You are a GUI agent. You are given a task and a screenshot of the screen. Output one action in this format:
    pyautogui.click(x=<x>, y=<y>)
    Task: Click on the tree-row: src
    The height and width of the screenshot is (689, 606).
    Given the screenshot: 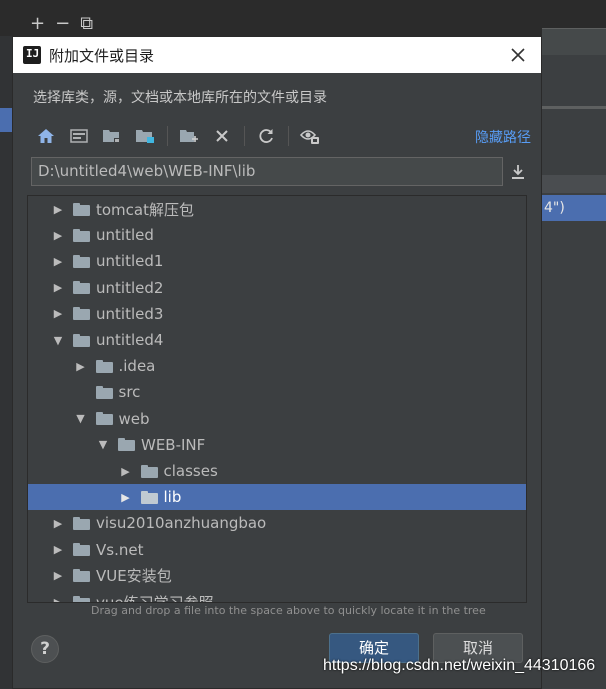 What is the action you would take?
    pyautogui.click(x=277, y=392)
    